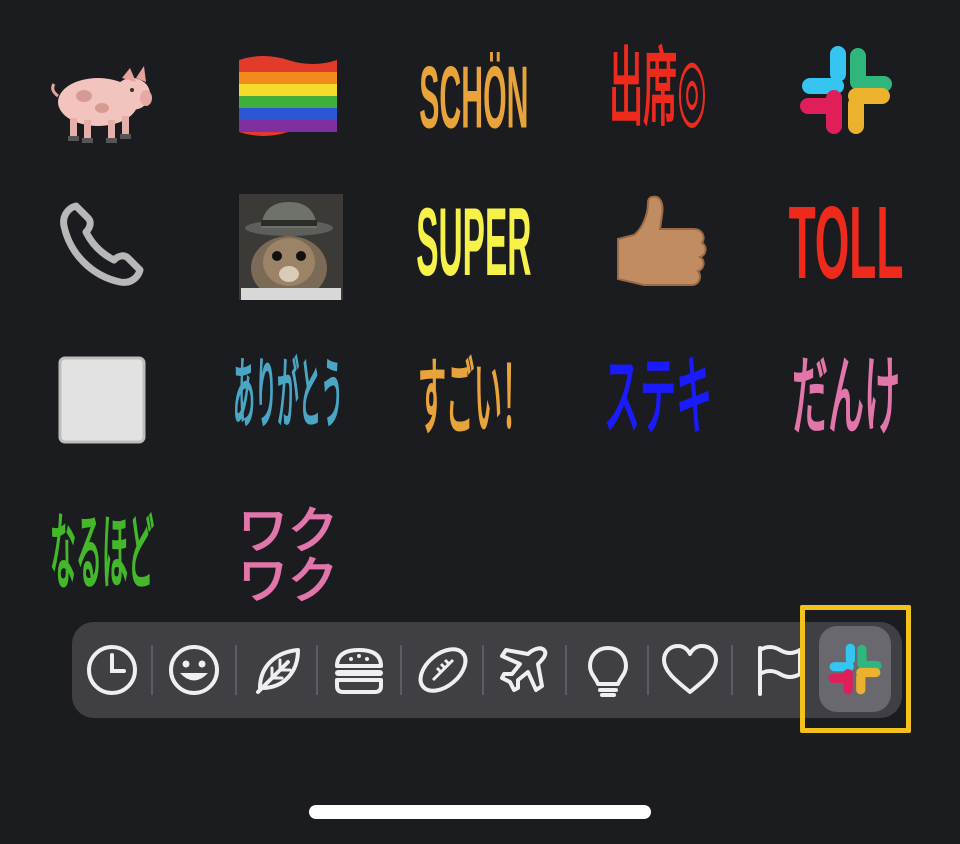 Image resolution: width=960 pixels, height=844 pixels. What do you see at coordinates (288, 531) in the screenshot?
I see `emoji-waku-line1: ワク` at bounding box center [288, 531].